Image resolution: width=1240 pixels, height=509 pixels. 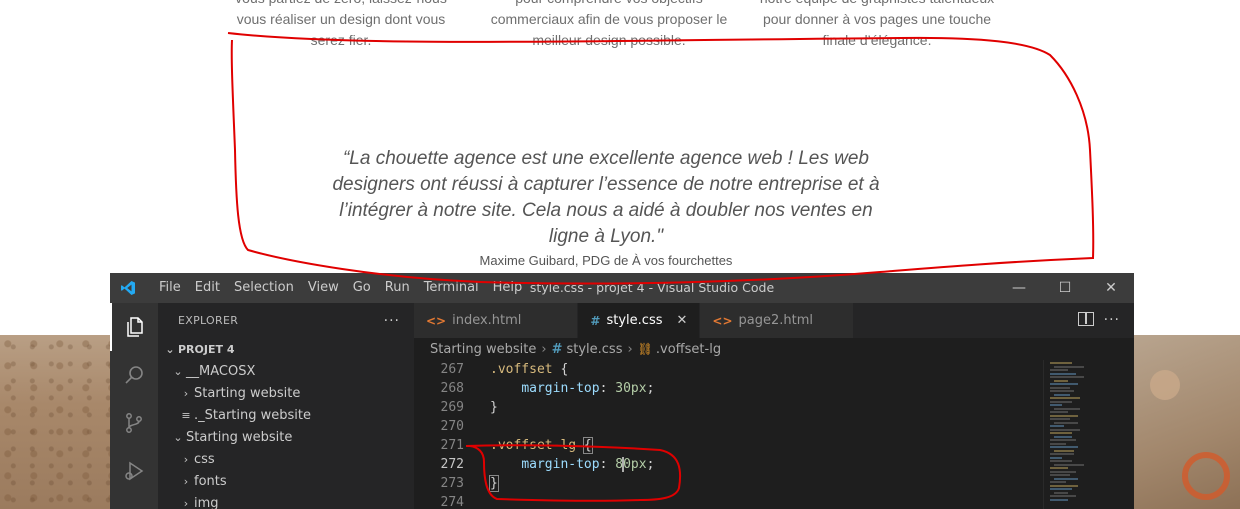 What do you see at coordinates (286, 500) in the screenshot?
I see `tree-item-img: › img` at bounding box center [286, 500].